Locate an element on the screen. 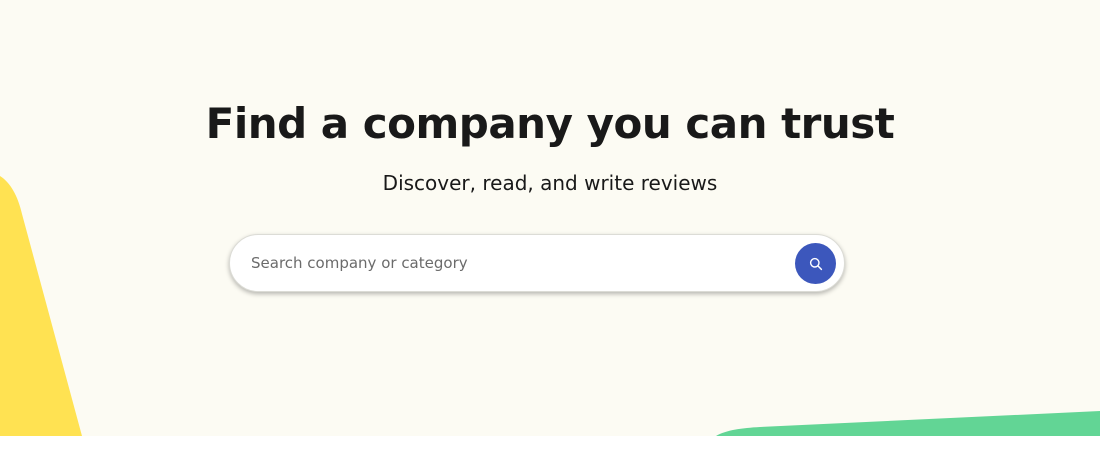 The width and height of the screenshot is (1100, 450). page-subtitle: Discover, read, and write reviews is located at coordinates (550, 183).